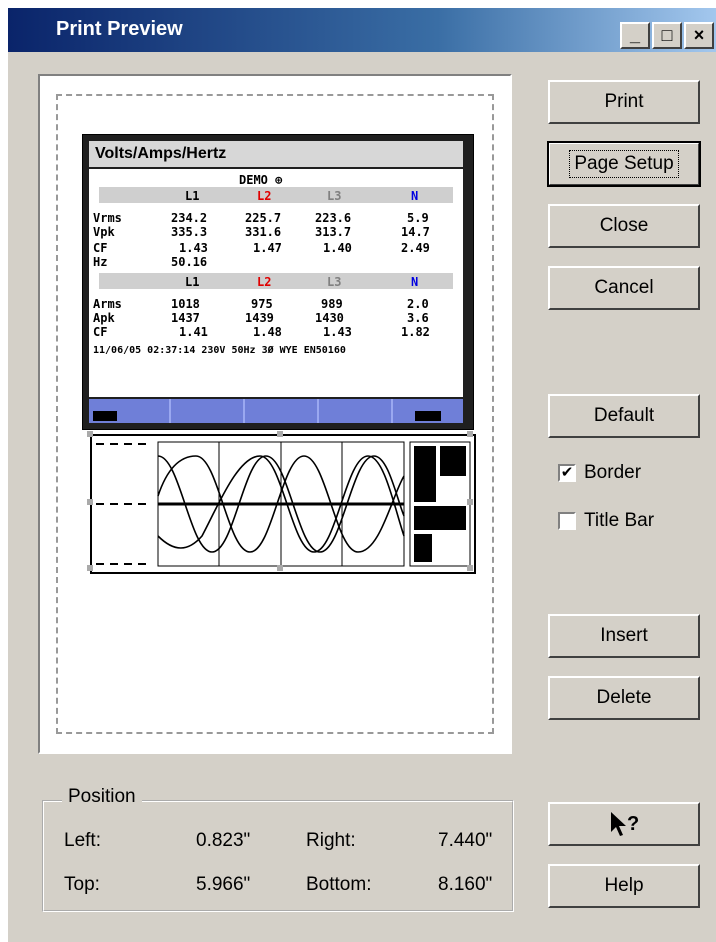 The height and width of the screenshot is (942, 716). What do you see at coordinates (415, 248) in the screenshot?
I see `reading-value: 2.49` at bounding box center [415, 248].